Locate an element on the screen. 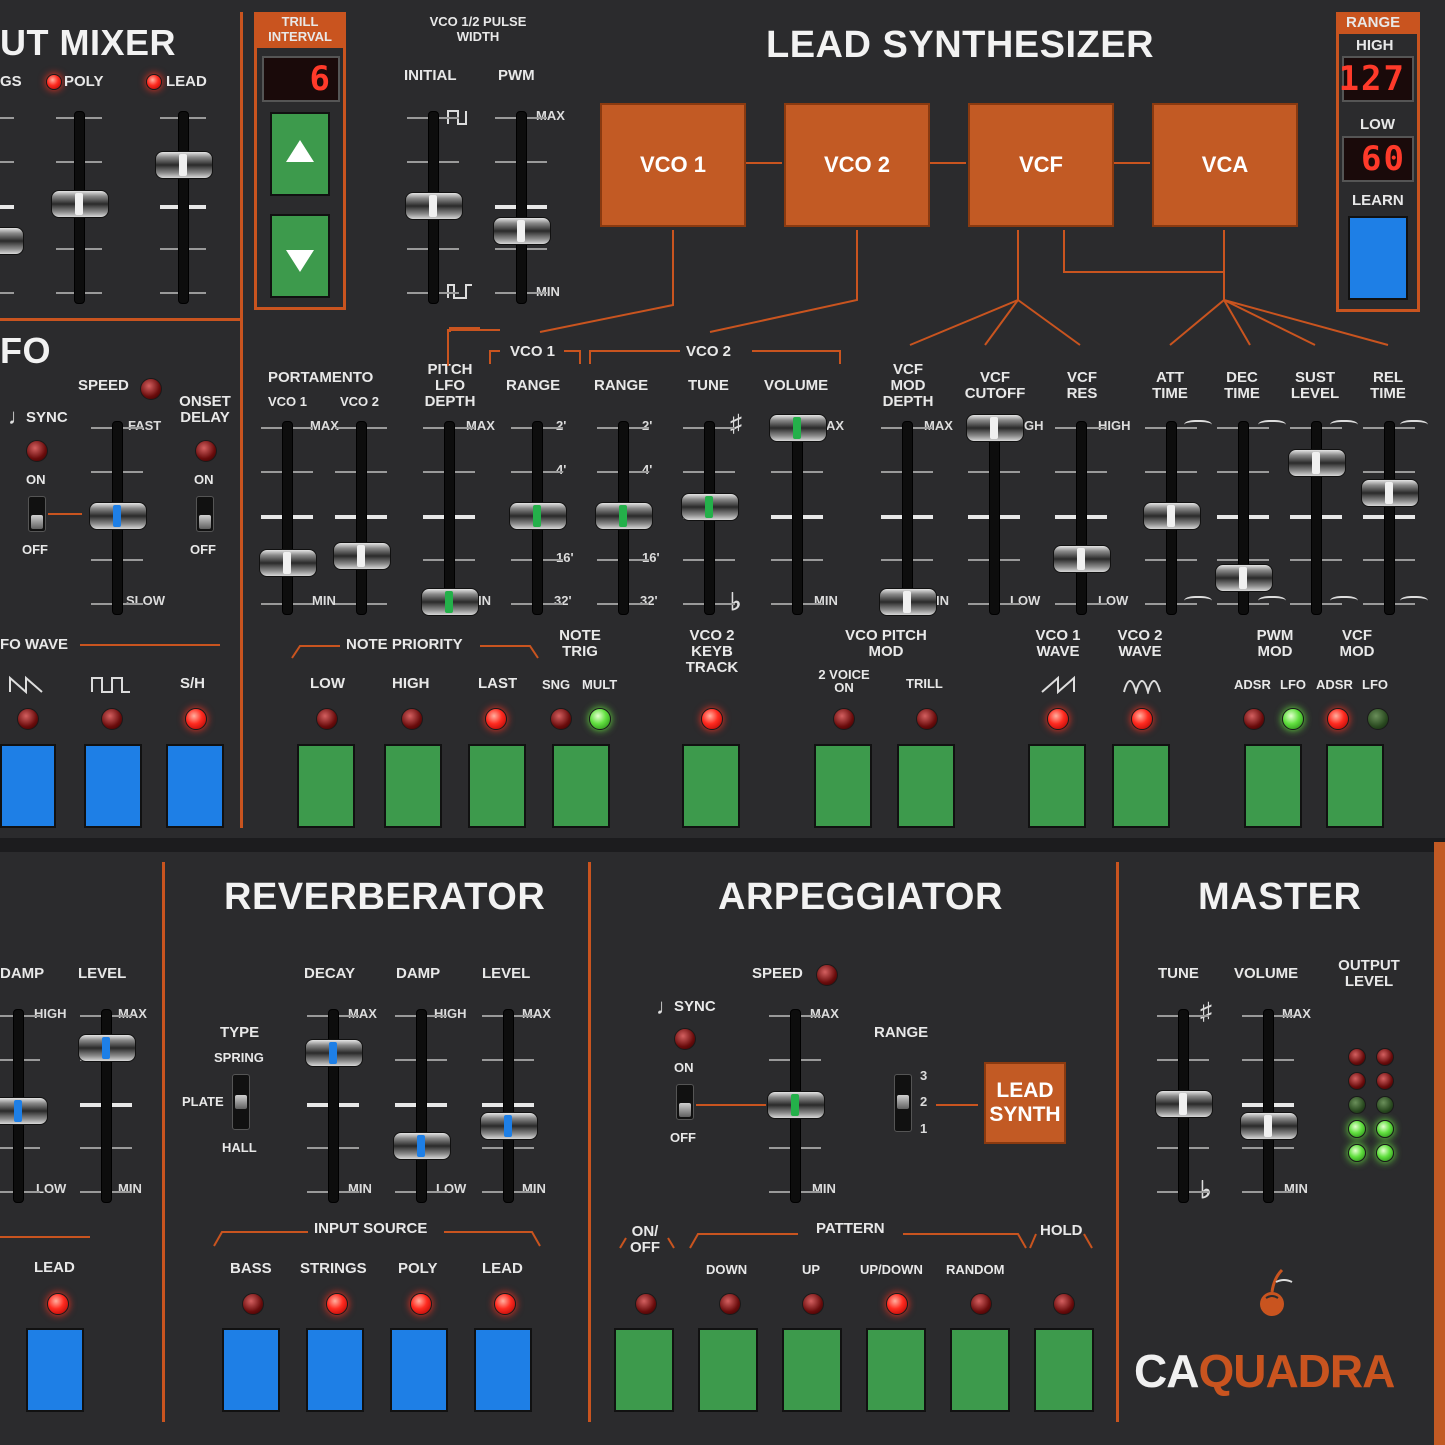  src-bass-button is located at coordinates (251, 1370).